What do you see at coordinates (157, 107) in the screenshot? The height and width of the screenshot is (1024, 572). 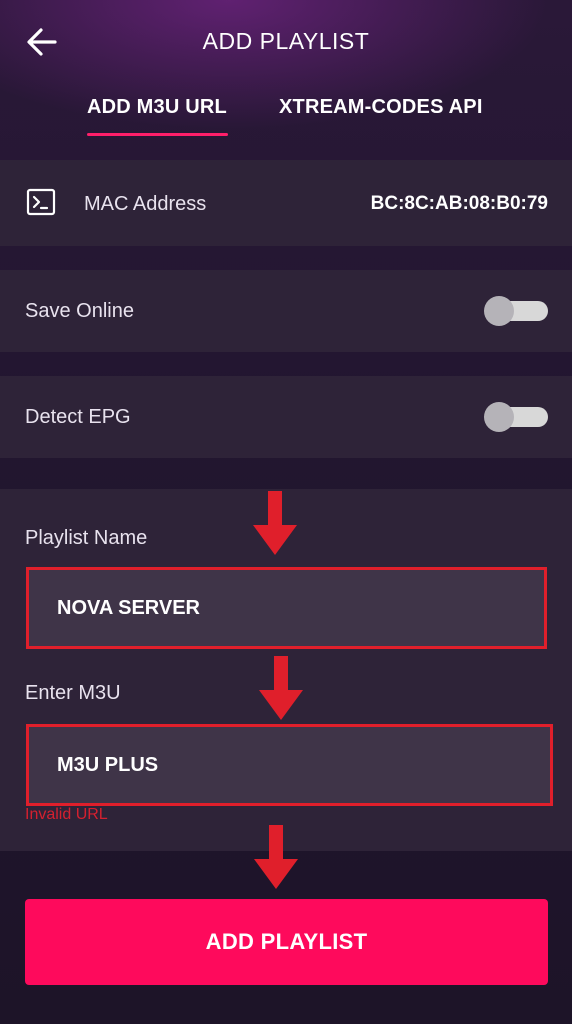 I see `tab-add-m3u-url: ADD M3U URL` at bounding box center [157, 107].